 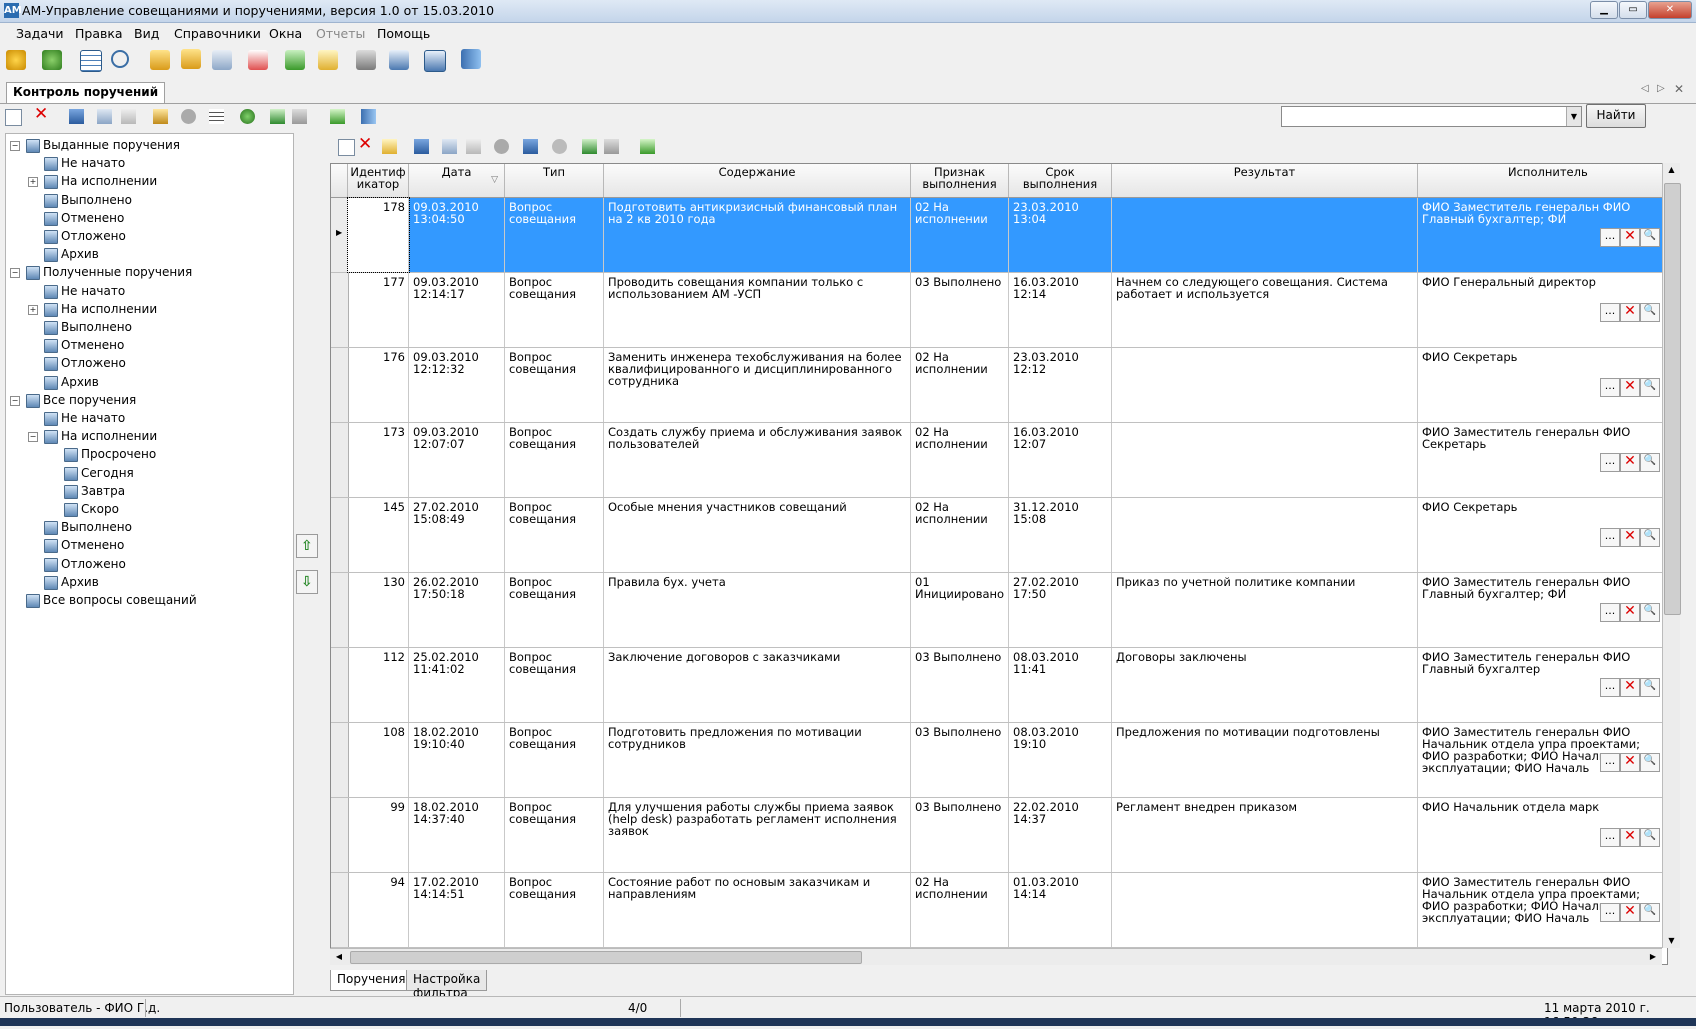 What do you see at coordinates (559, 146) in the screenshot?
I see `cancel-icon` at bounding box center [559, 146].